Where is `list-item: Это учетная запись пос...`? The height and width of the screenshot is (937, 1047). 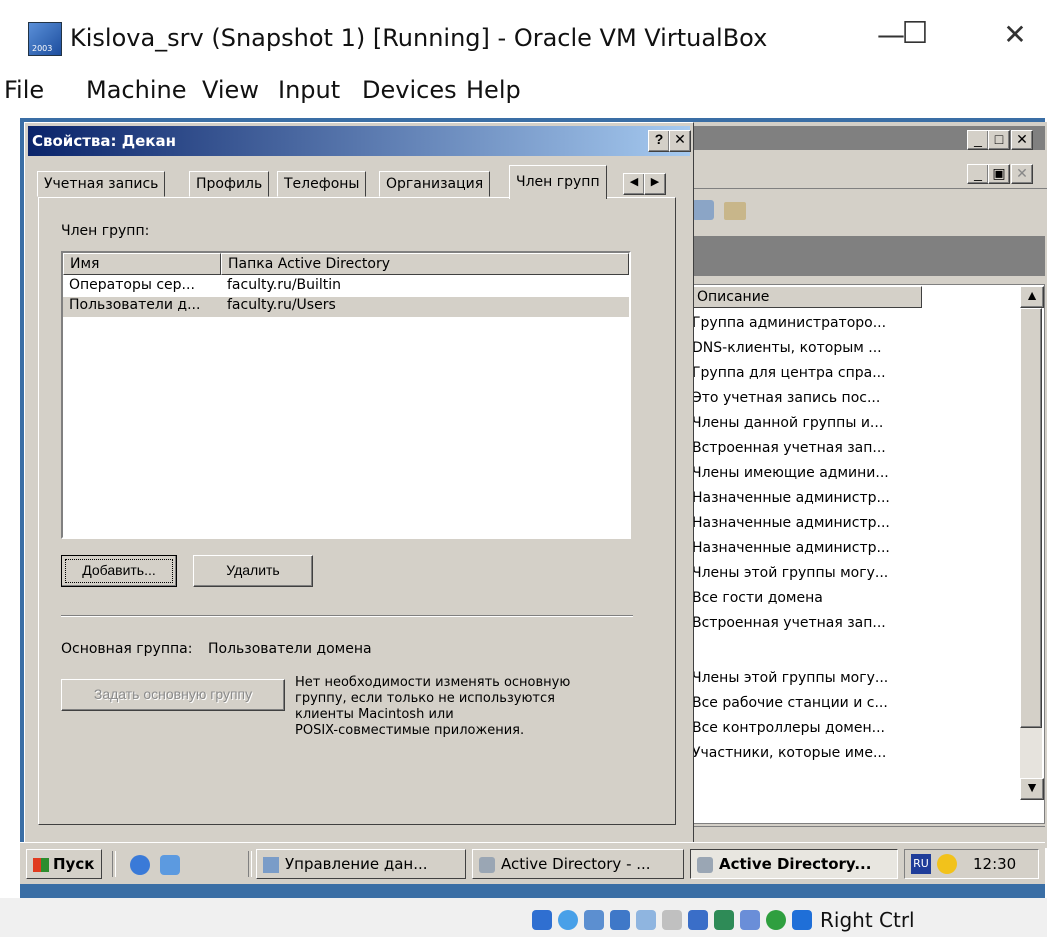 list-item: Это учетная запись пос... is located at coordinates (786, 398).